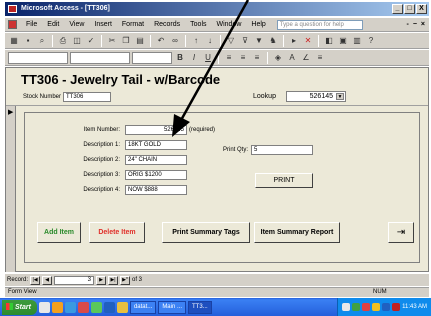 The image size is (431, 316). Describe the element at coordinates (245, 40) in the screenshot. I see `filter-form-icon: ⊽` at that location.